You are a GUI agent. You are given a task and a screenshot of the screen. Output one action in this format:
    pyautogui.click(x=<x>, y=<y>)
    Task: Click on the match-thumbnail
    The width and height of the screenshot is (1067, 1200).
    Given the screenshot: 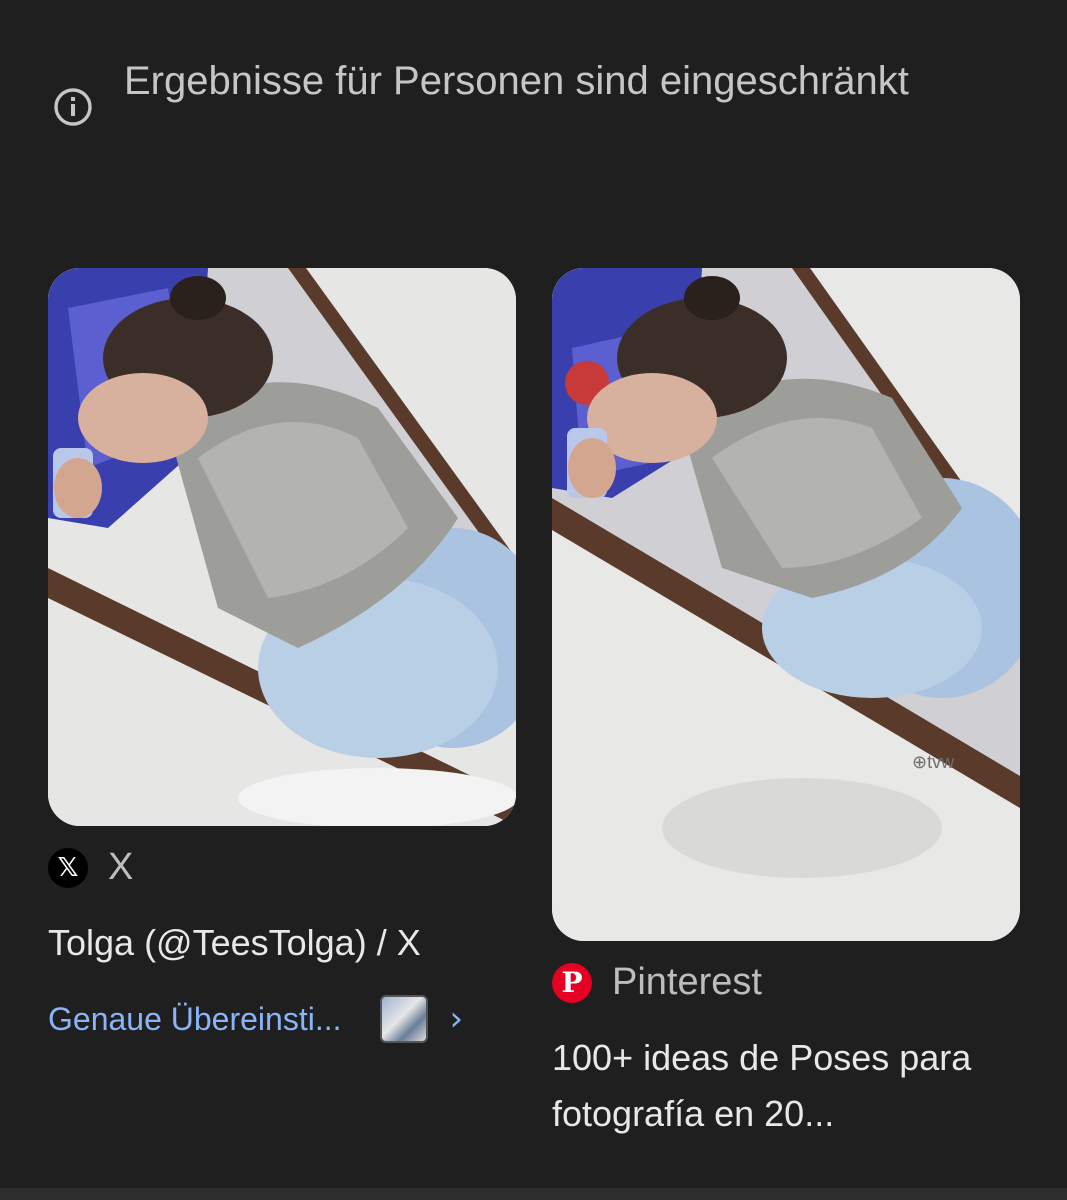 What is the action you would take?
    pyautogui.click(x=403, y=1019)
    